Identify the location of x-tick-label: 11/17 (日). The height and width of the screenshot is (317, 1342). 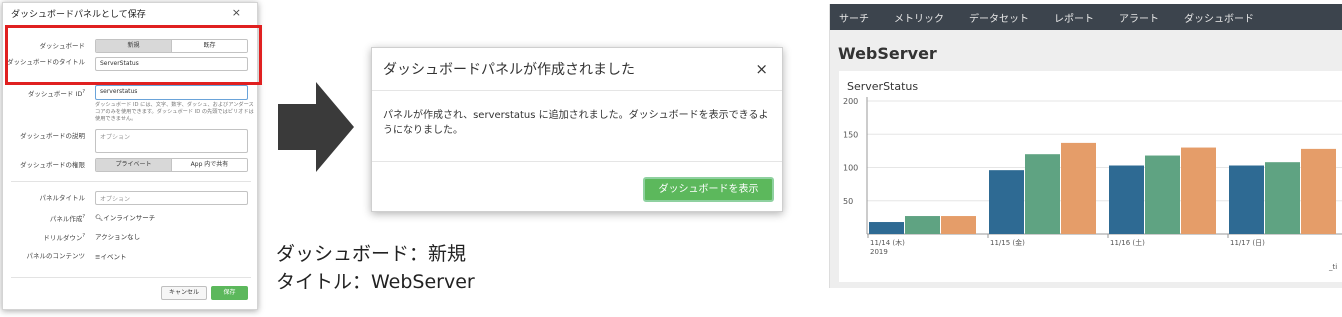
(1247, 243).